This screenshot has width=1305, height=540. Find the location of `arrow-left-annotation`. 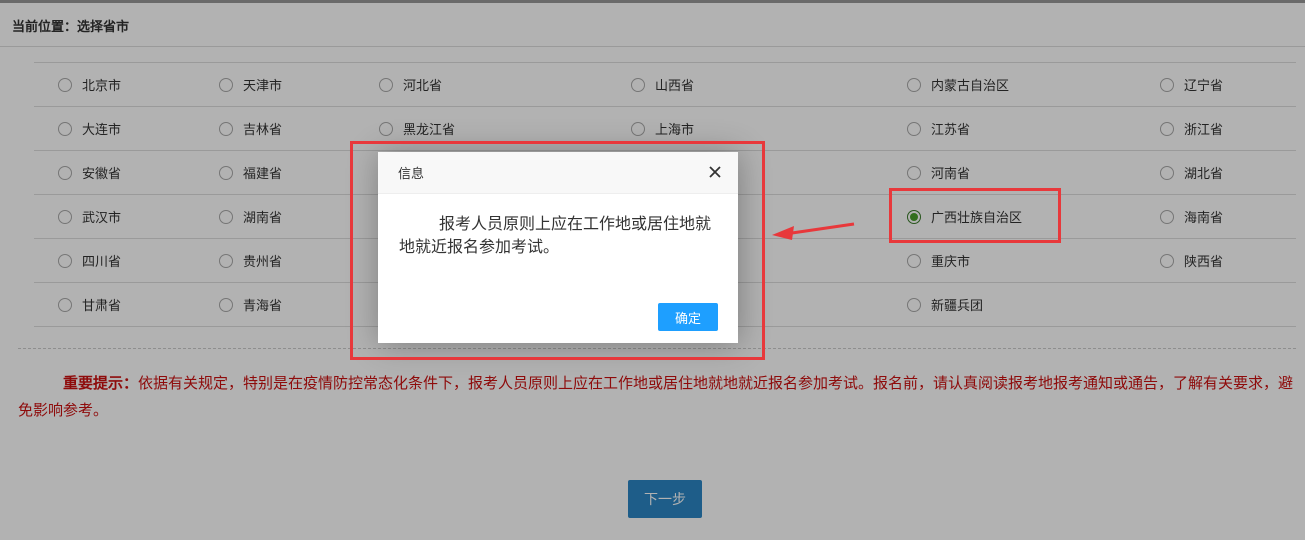

arrow-left-annotation is located at coordinates (813, 231).